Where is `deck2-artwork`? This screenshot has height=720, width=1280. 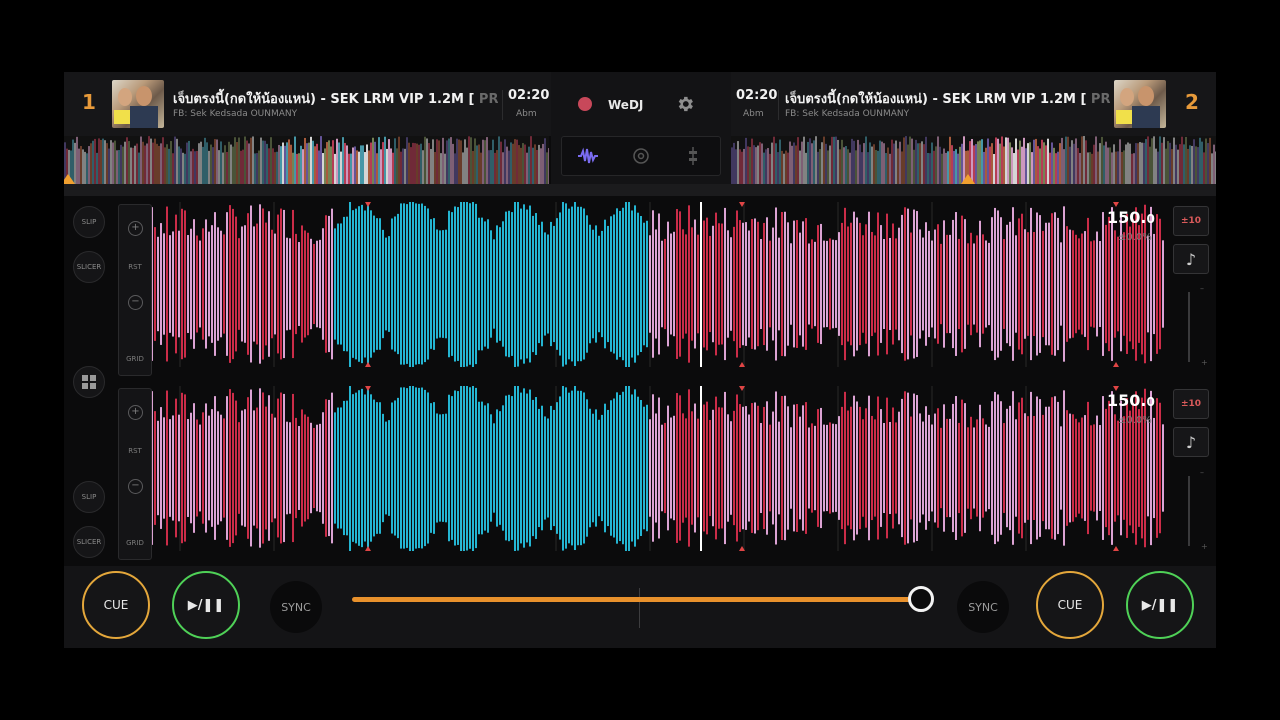
deck2-artwork is located at coordinates (1140, 104).